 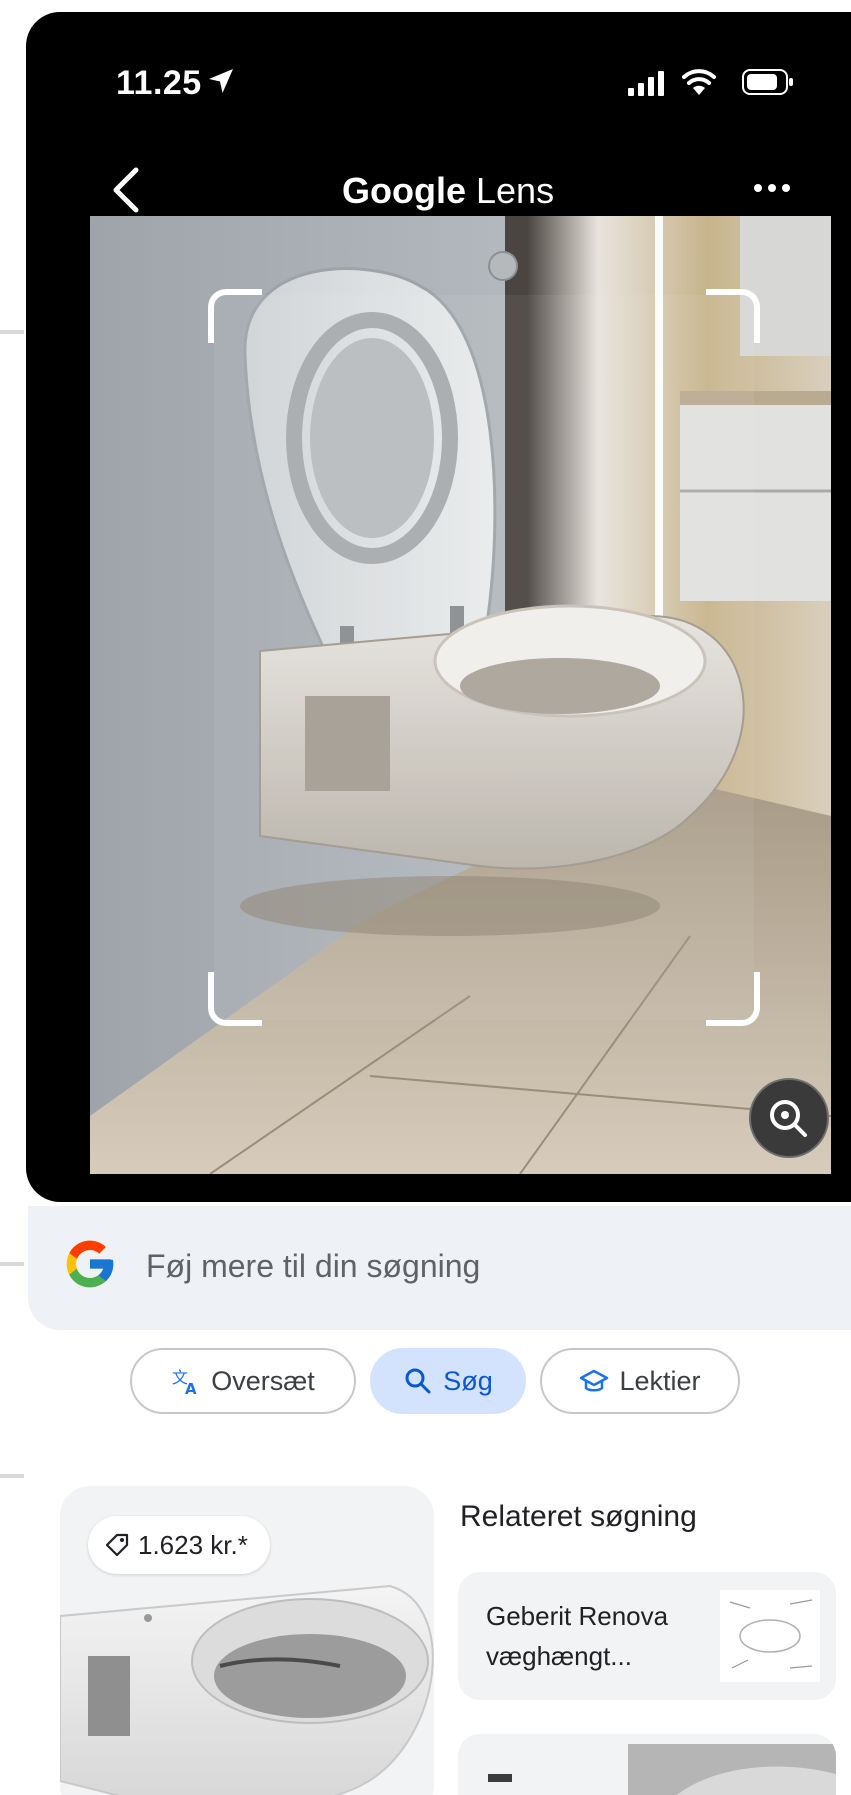 What do you see at coordinates (263, 1380) in the screenshot?
I see `mode-chip-label: Oversæt` at bounding box center [263, 1380].